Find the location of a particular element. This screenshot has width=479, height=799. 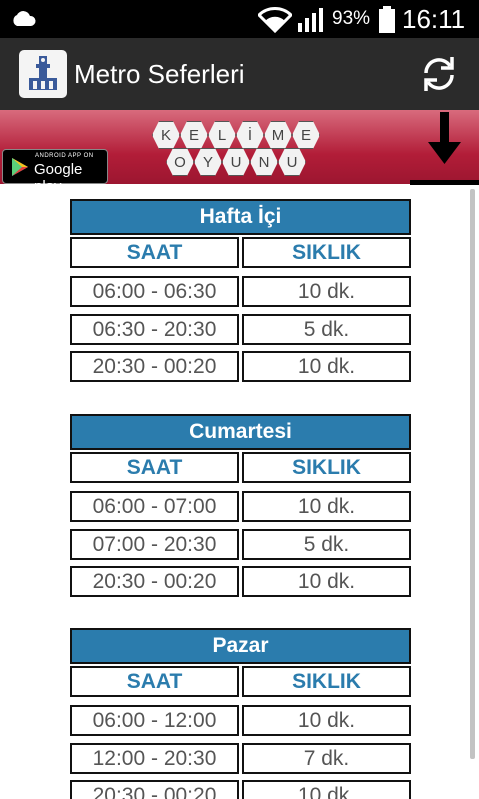

refresh-icon is located at coordinates (439, 74).